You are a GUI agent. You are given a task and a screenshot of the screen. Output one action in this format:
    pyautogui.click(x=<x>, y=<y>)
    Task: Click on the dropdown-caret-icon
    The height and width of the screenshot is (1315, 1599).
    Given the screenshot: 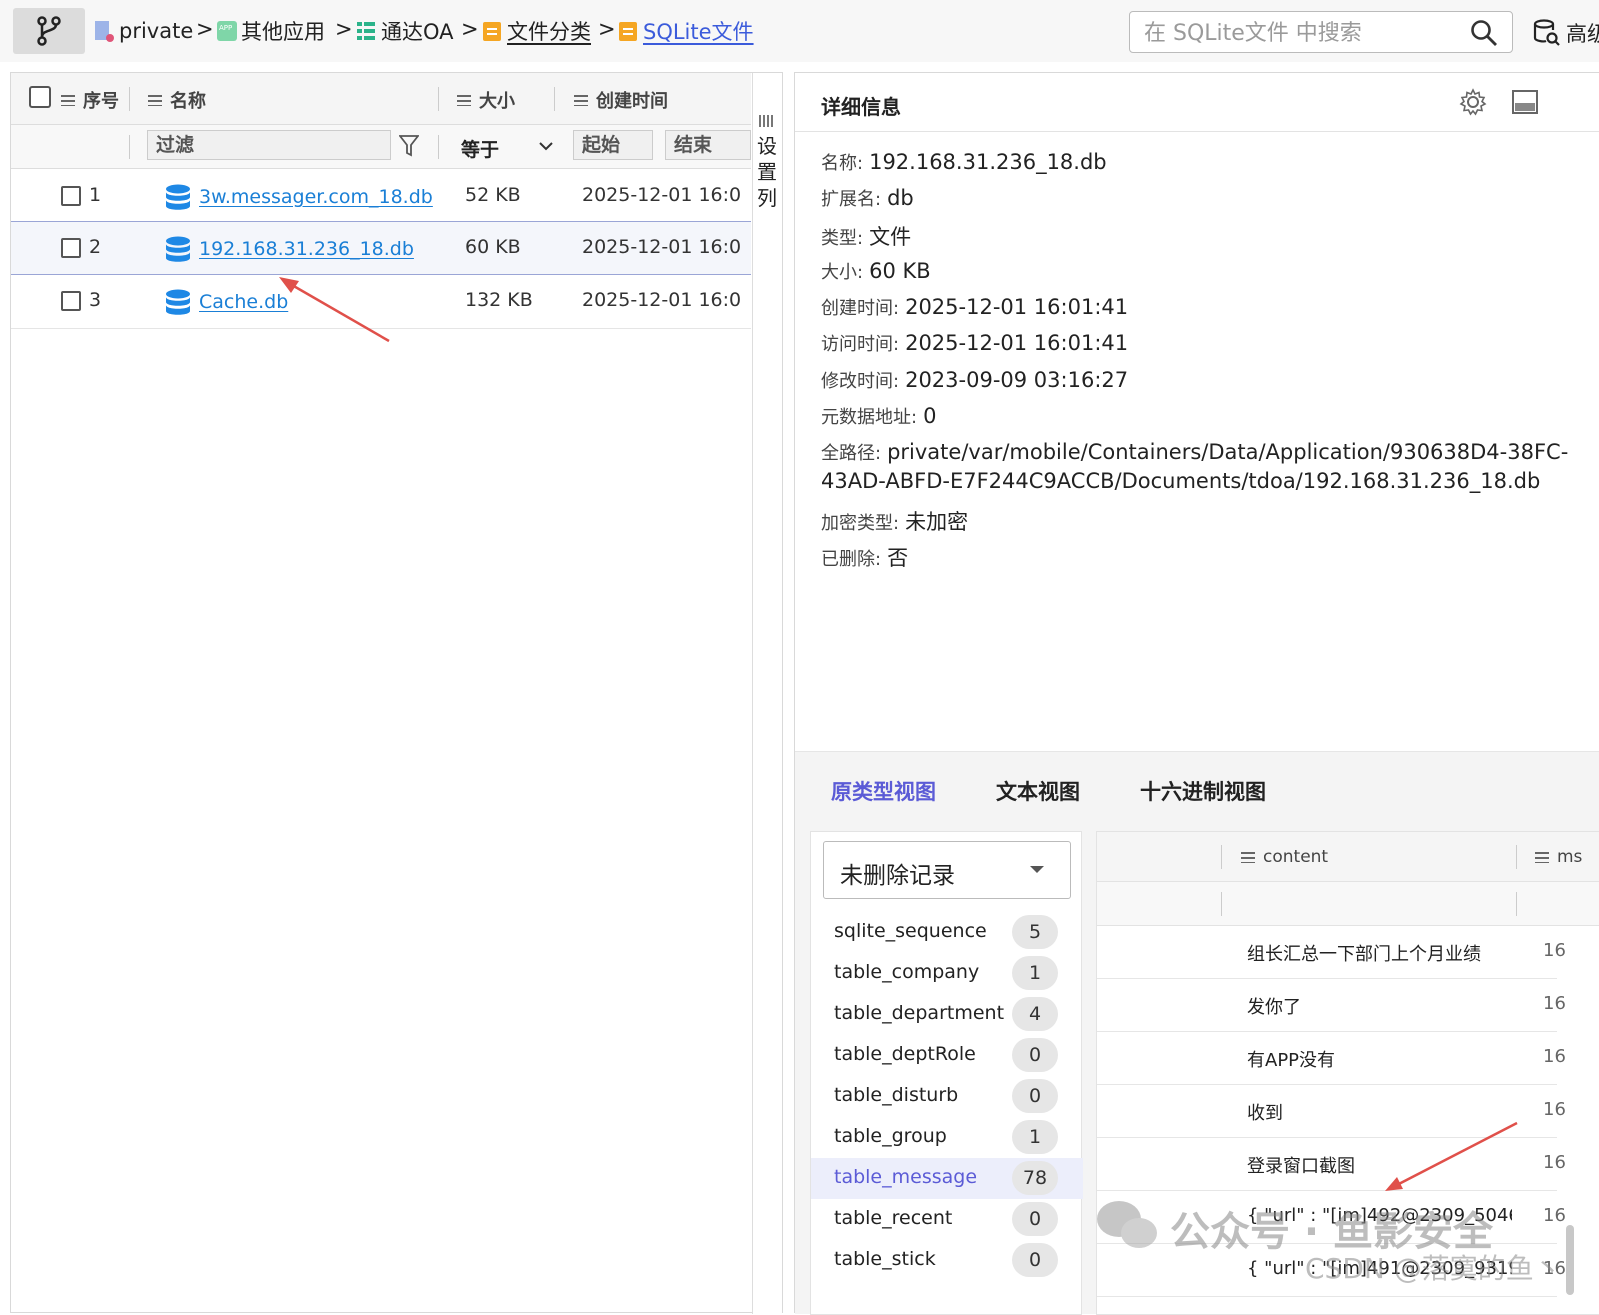 What is the action you would take?
    pyautogui.click(x=1037, y=869)
    